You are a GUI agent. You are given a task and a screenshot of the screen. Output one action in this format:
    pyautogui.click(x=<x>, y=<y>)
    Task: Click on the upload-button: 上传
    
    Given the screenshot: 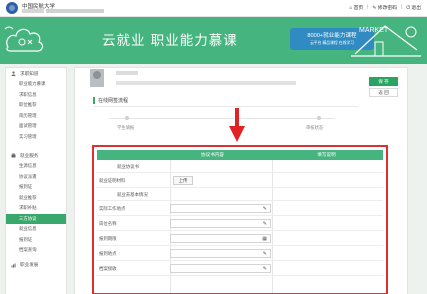 What is the action you would take?
    pyautogui.click(x=183, y=180)
    